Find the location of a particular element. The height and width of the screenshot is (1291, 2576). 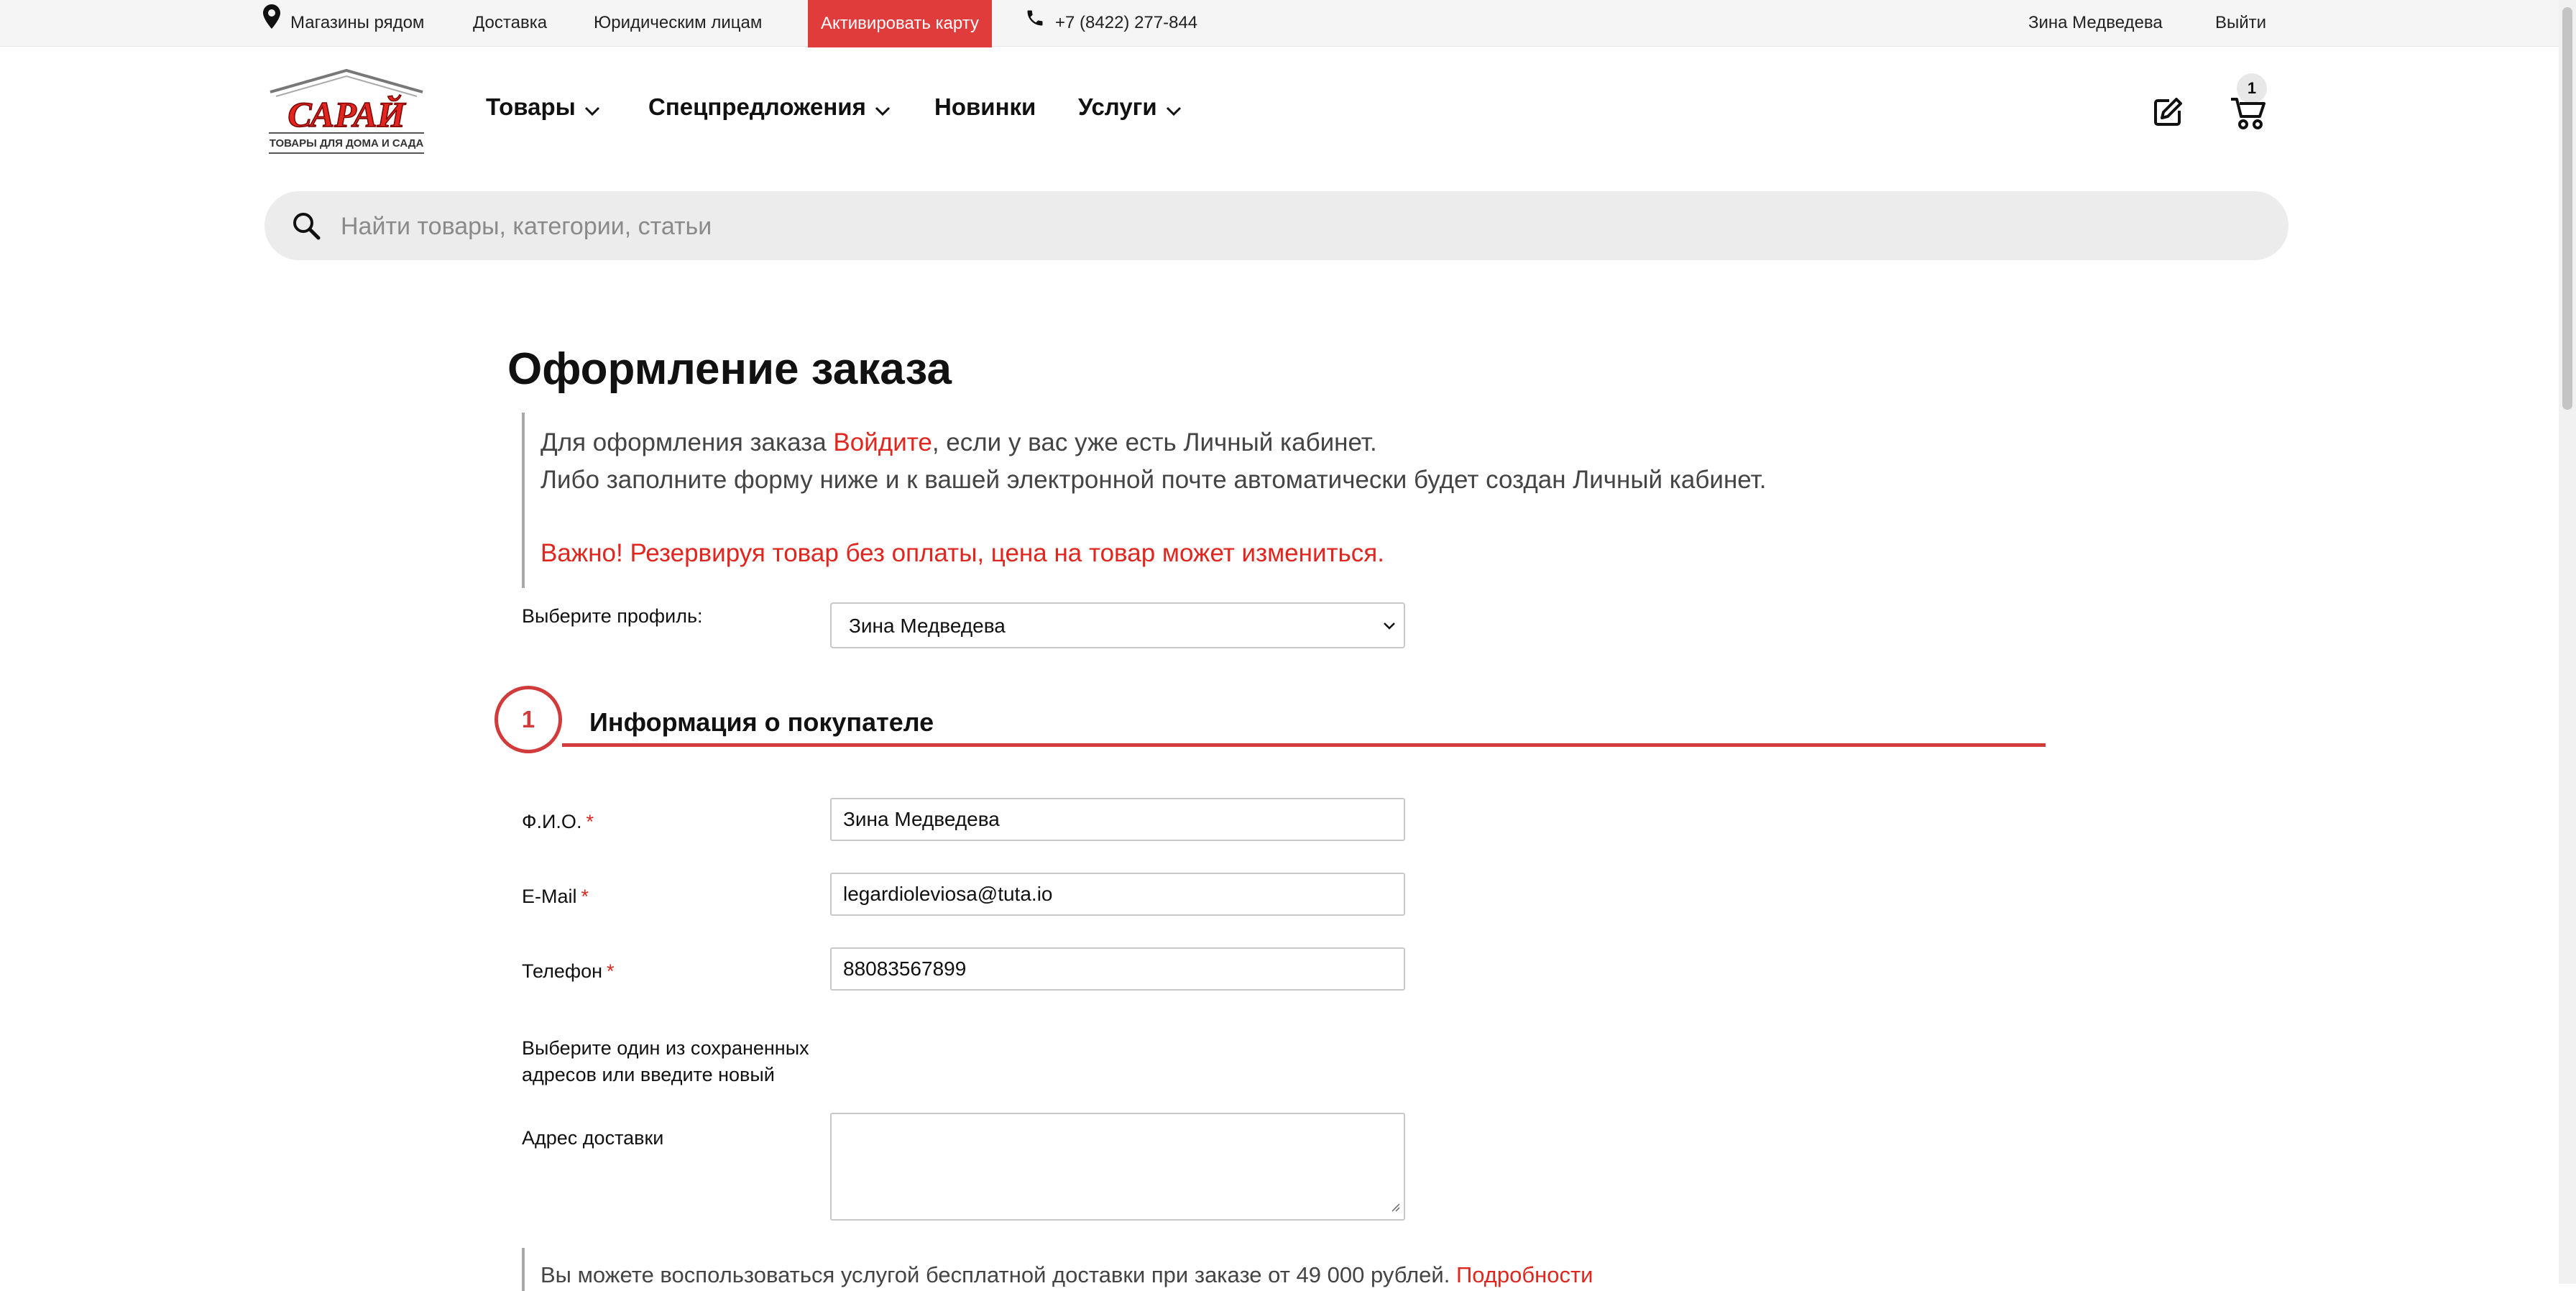

phone-label-text: Телефон is located at coordinates (562, 971).